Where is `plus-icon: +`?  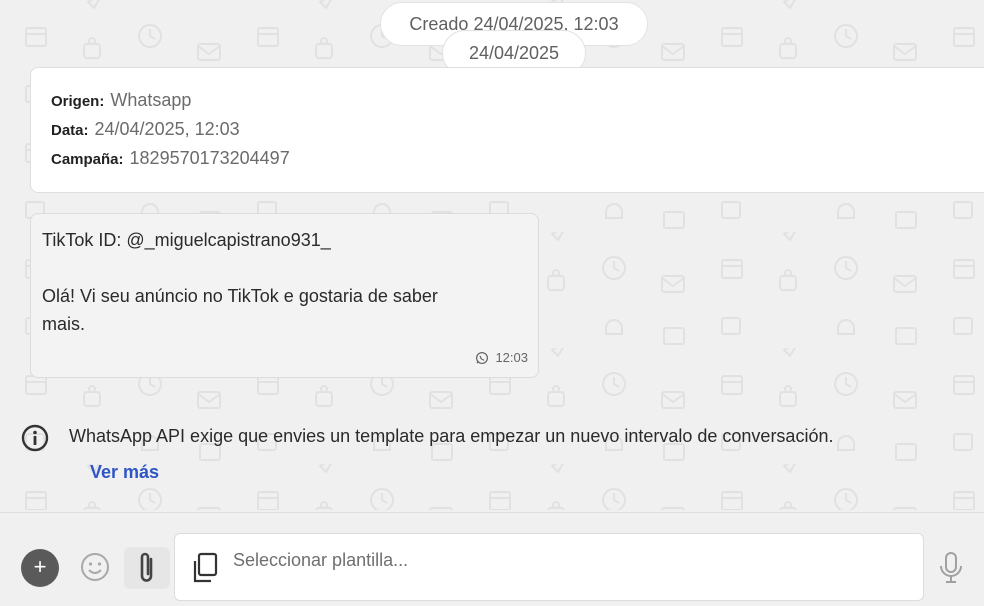
plus-icon: + is located at coordinates (40, 566).